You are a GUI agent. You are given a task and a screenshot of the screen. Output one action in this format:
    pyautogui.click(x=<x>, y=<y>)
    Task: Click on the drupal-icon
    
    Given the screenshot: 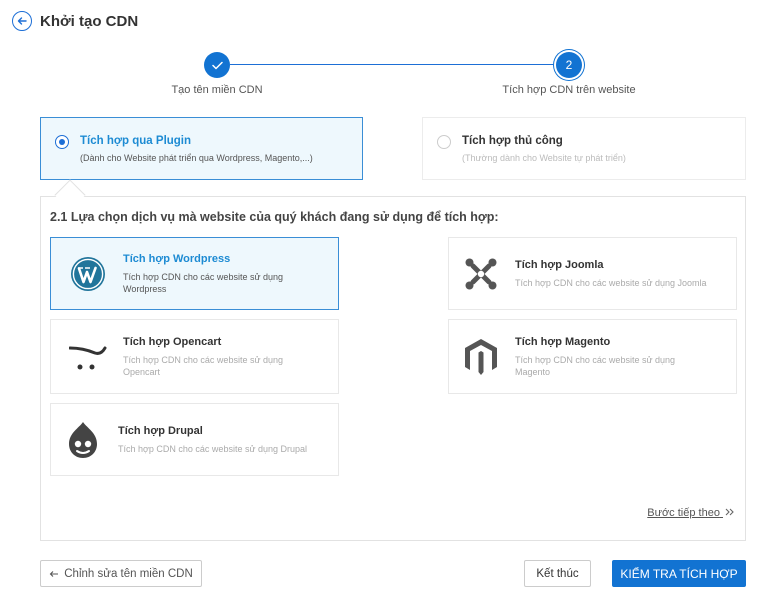 What is the action you would take?
    pyautogui.click(x=83, y=440)
    